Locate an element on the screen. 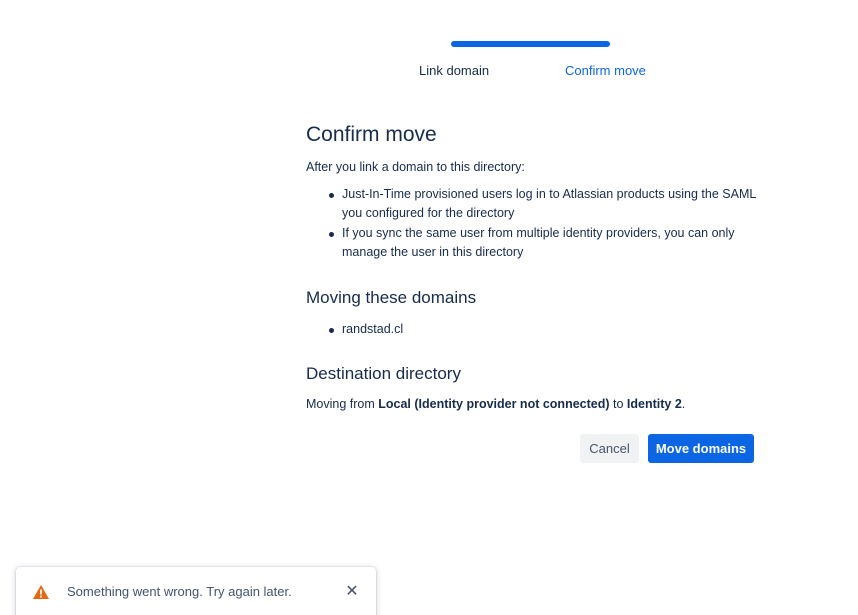 This screenshot has height=615, width=858. action-buttons: Cancel Move domains is located at coordinates (667, 448).